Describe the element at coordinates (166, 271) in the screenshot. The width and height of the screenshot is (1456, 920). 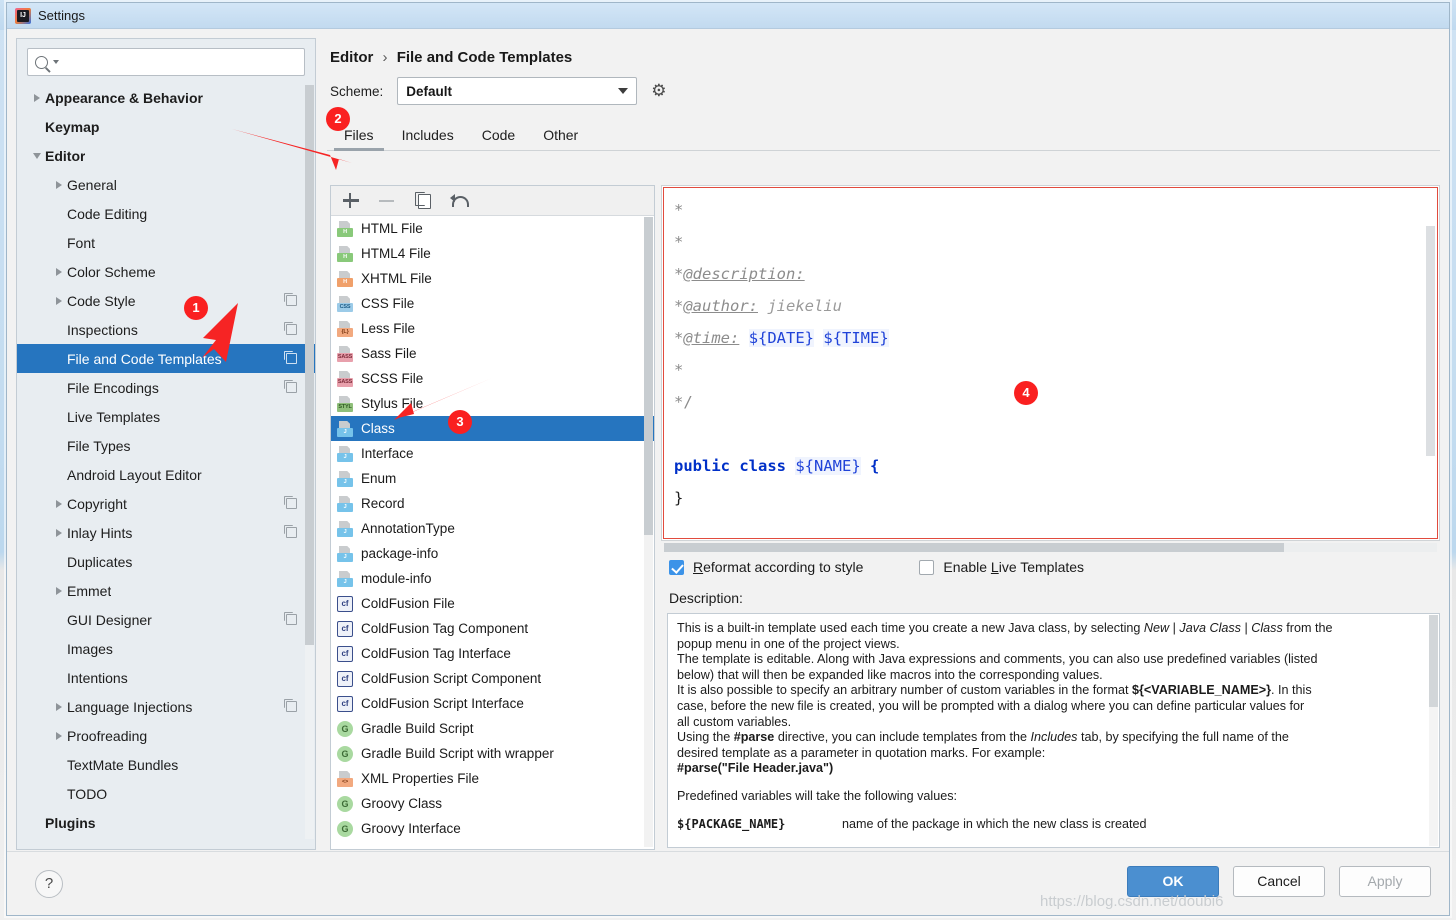
I see `sidebar-item-color-scheme: Color Scheme` at that location.